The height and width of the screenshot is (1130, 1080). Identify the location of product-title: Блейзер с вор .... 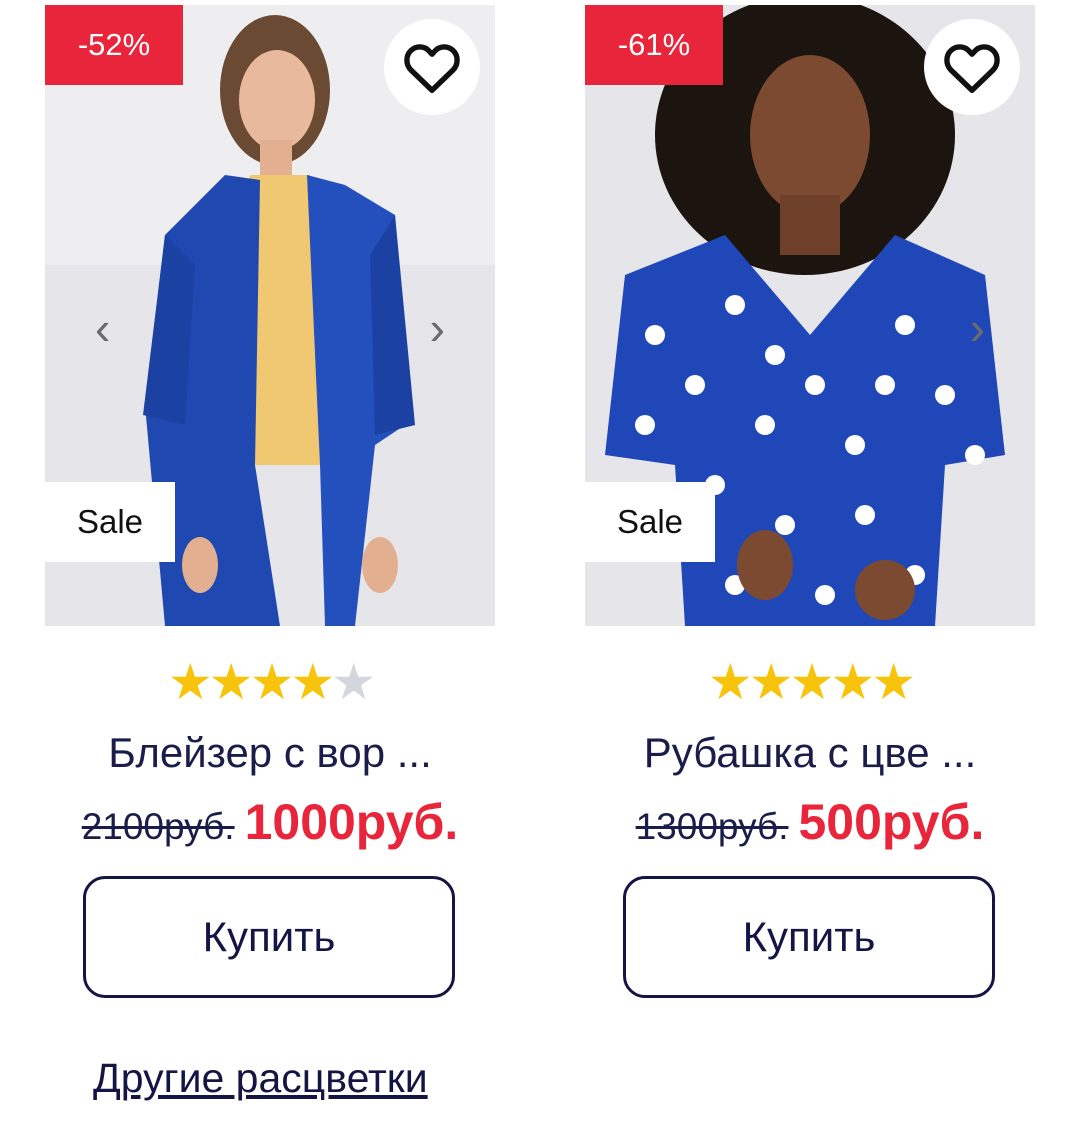
(270, 753).